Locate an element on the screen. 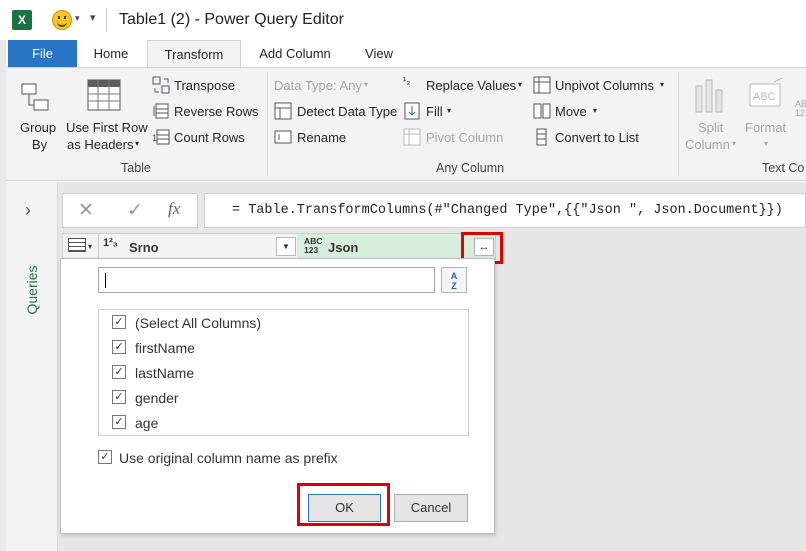  group-by-icon is located at coordinates (35, 97).